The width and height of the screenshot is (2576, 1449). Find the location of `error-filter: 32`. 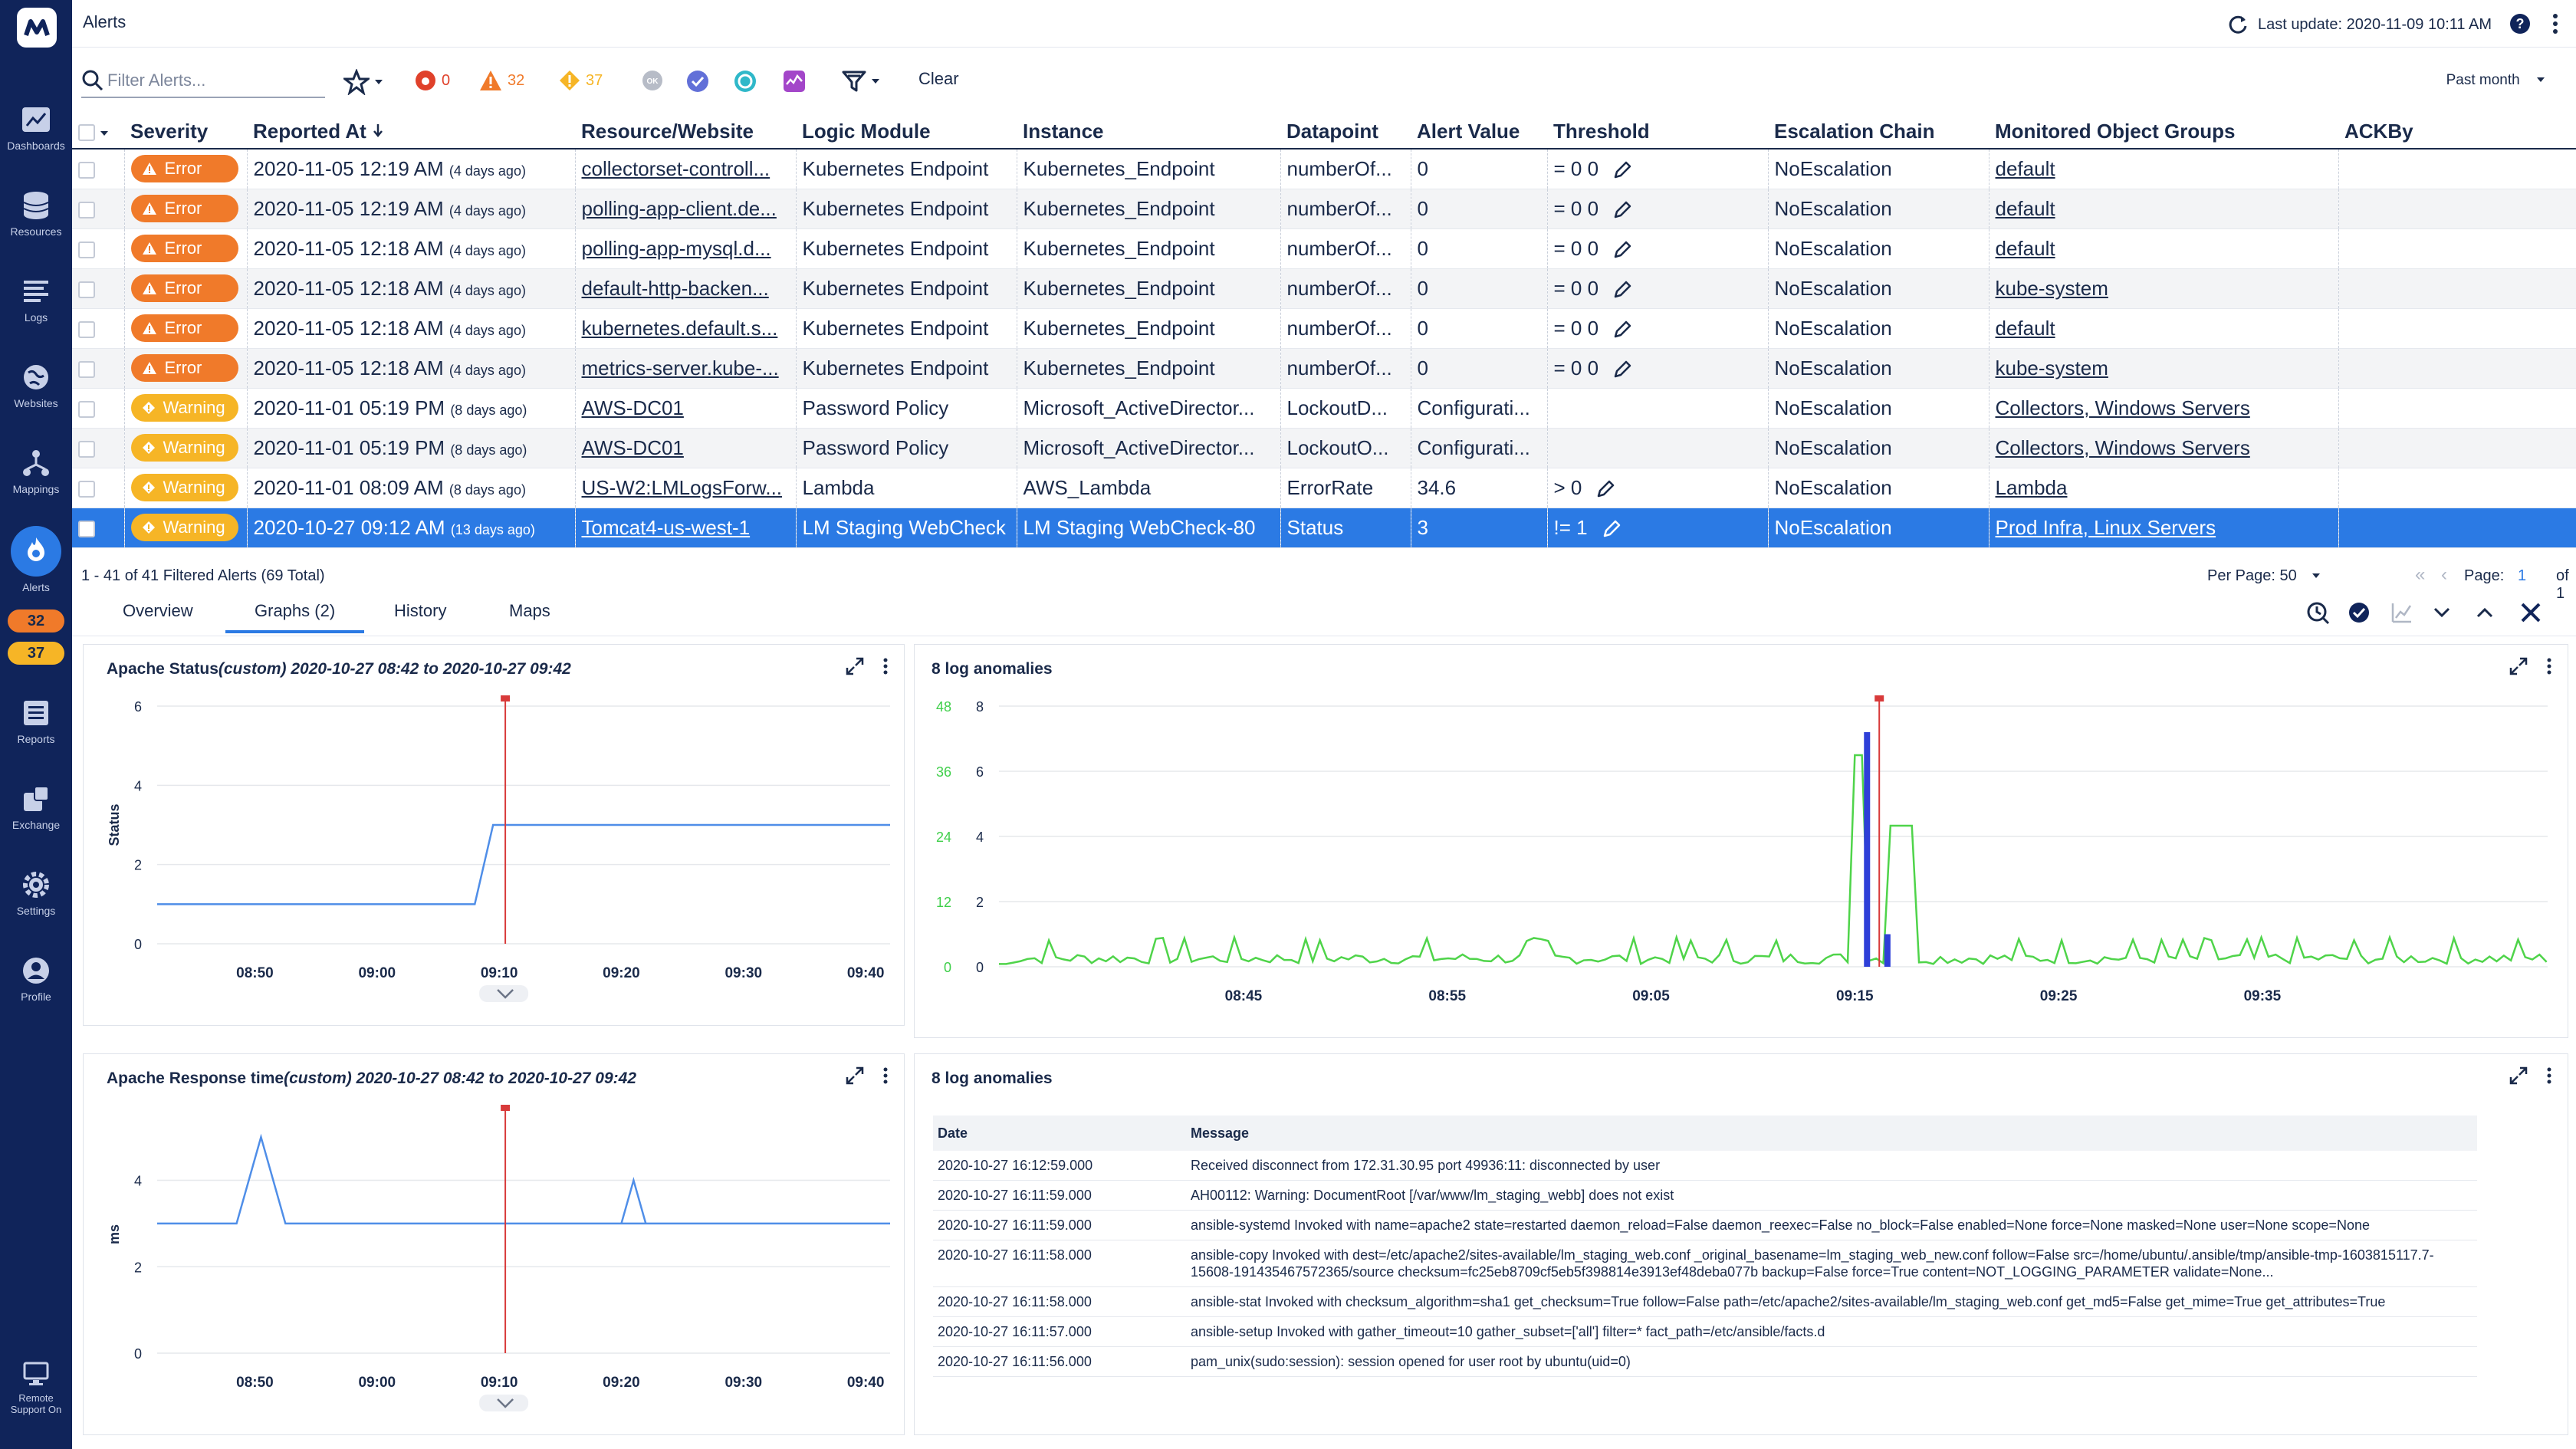

error-filter: 32 is located at coordinates (501, 80).